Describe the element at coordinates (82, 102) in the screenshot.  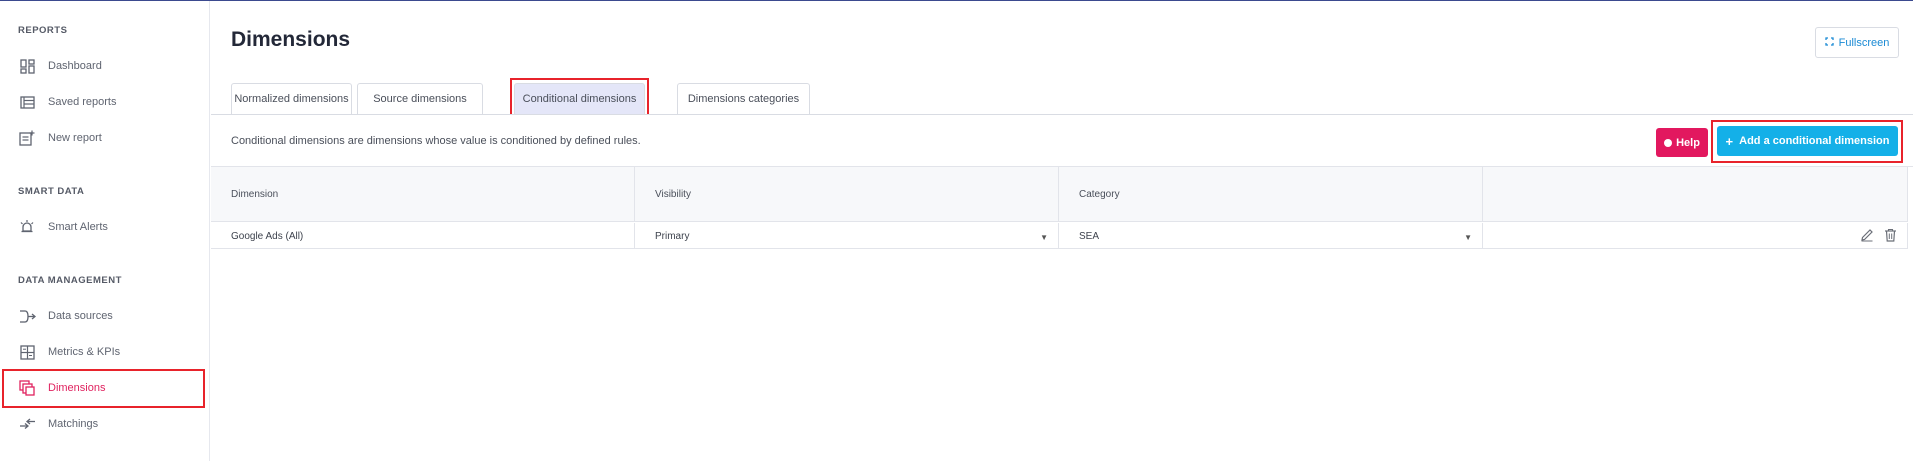
I see `sidebar-item-label: Saved reports` at that location.